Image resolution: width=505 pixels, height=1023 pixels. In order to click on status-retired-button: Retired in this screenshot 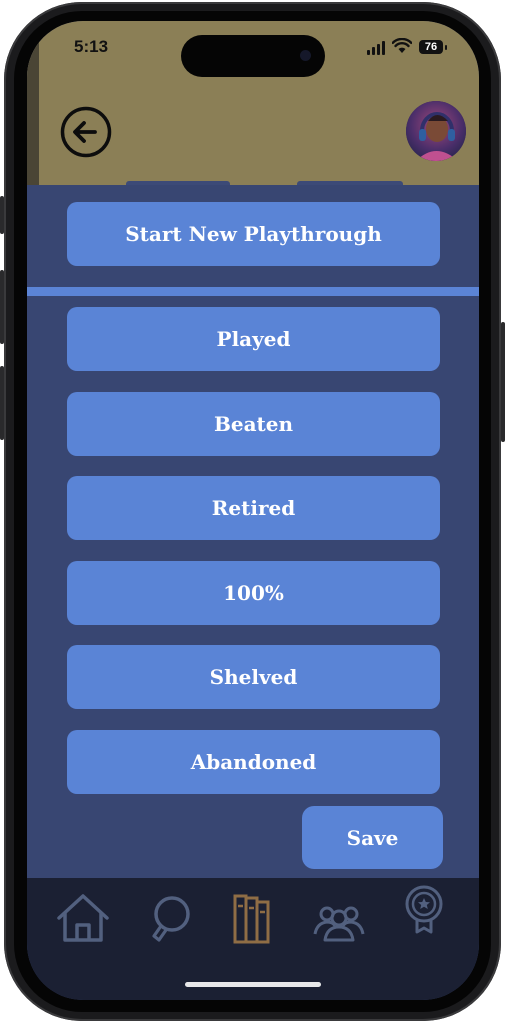, I will do `click(253, 508)`.